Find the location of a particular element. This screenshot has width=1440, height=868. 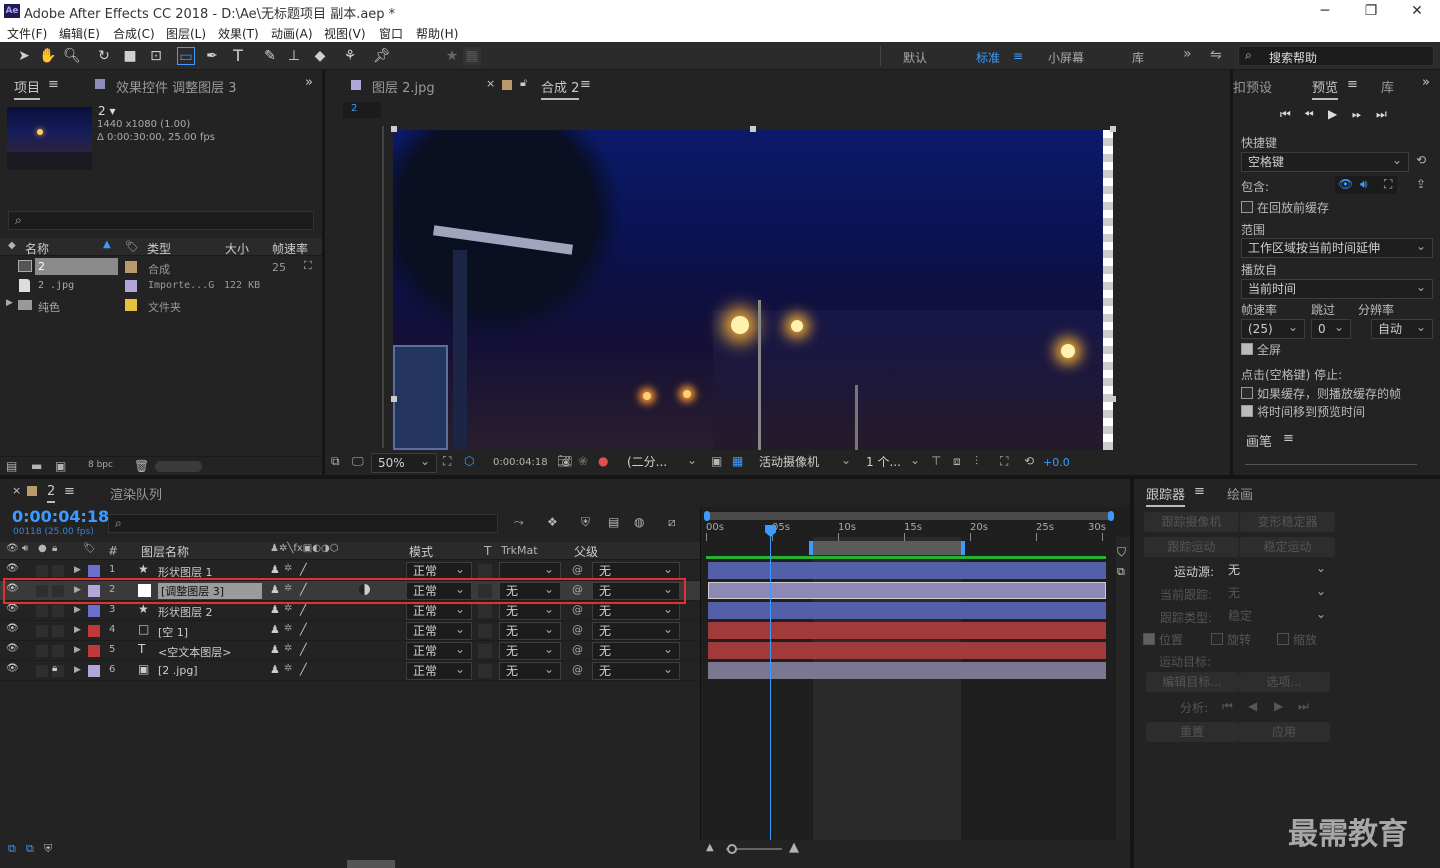

workspace-standard: 标准 is located at coordinates (988, 57).